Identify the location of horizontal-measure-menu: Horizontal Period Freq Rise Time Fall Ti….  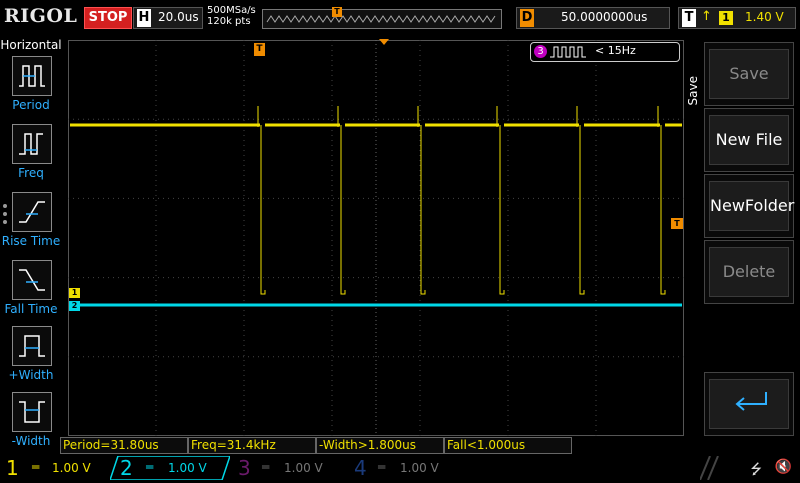
(31, 246).